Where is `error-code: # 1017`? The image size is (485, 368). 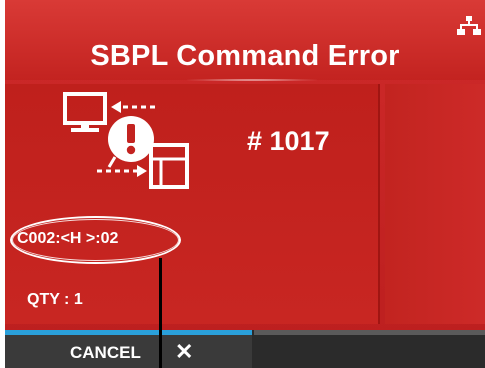
error-code: # 1017 is located at coordinates (288, 141).